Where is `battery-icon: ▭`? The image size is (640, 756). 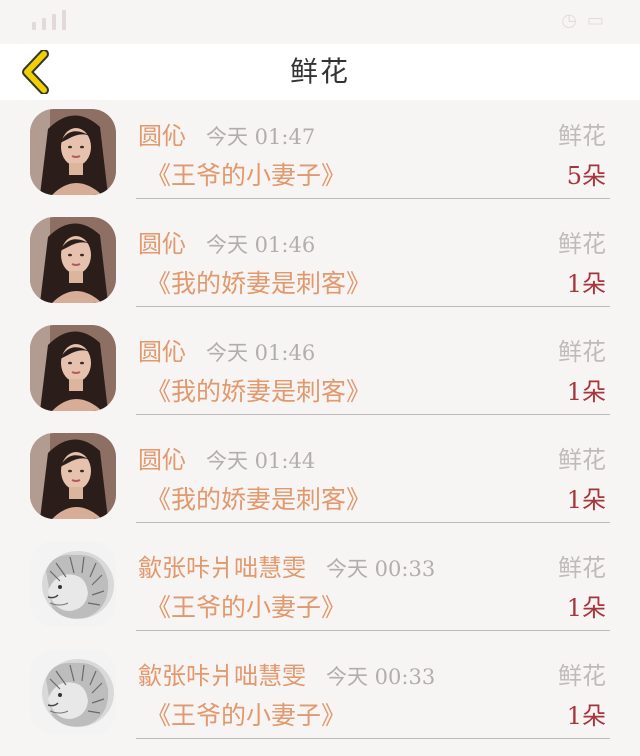
battery-icon: ▭ is located at coordinates (595, 20).